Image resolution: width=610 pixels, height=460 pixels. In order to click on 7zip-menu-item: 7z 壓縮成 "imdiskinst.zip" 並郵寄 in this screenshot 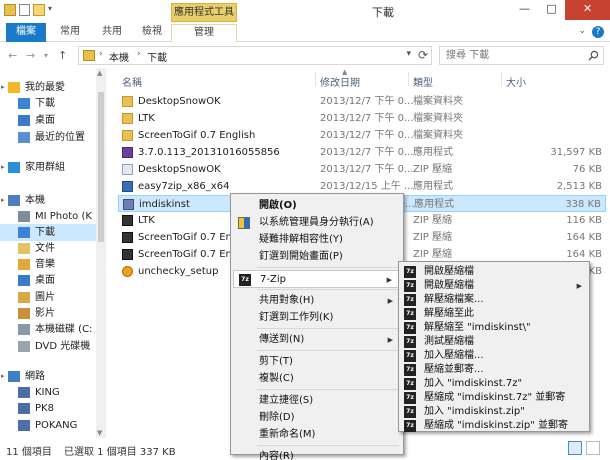, I will do `click(494, 426)`.